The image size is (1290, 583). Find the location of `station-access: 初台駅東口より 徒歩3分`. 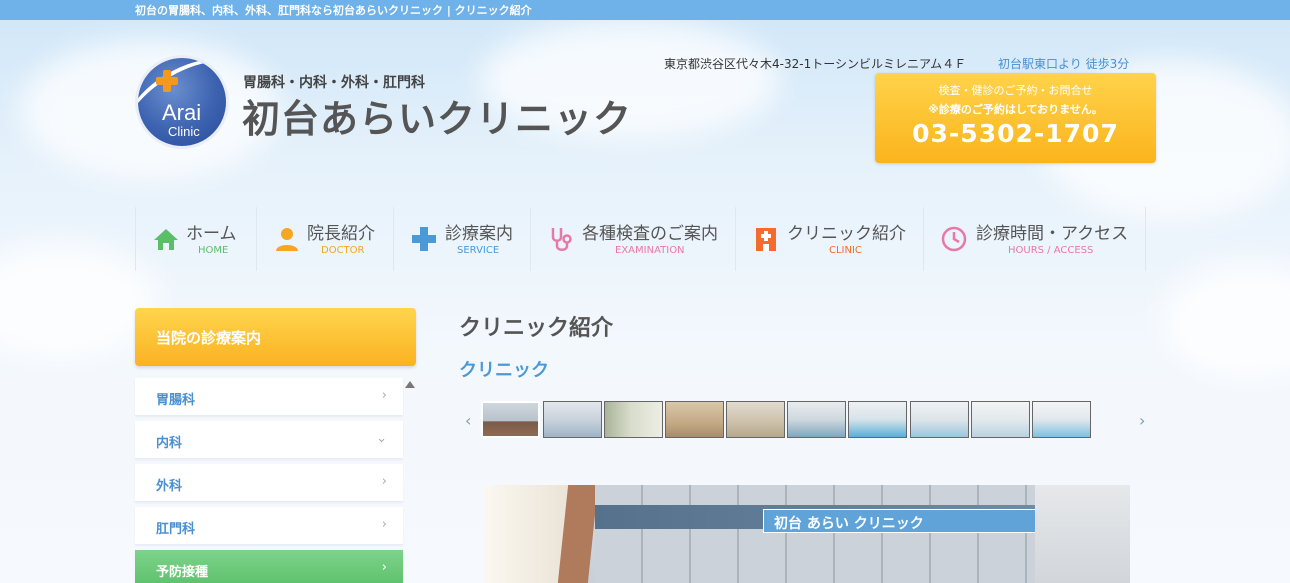

station-access: 初台駅東口より 徒歩3分 is located at coordinates (1063, 63).